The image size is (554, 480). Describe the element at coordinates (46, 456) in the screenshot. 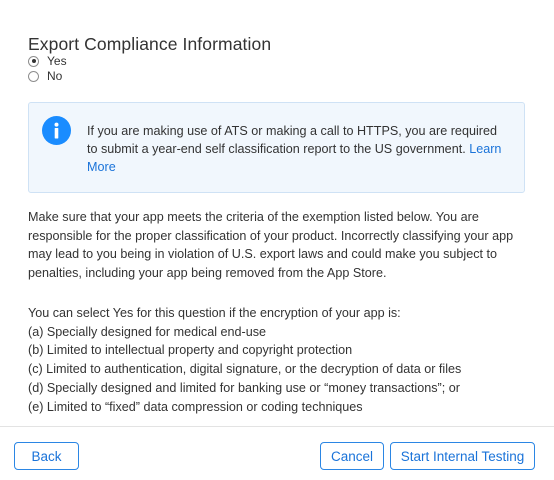

I see `back-button: Back` at that location.